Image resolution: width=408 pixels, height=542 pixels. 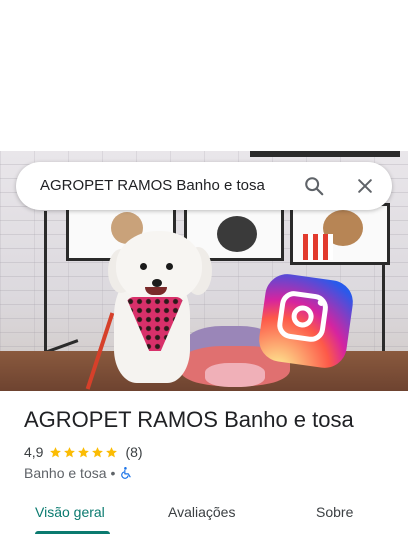 What do you see at coordinates (133, 452) in the screenshot?
I see `review-count: (8)` at bounding box center [133, 452].